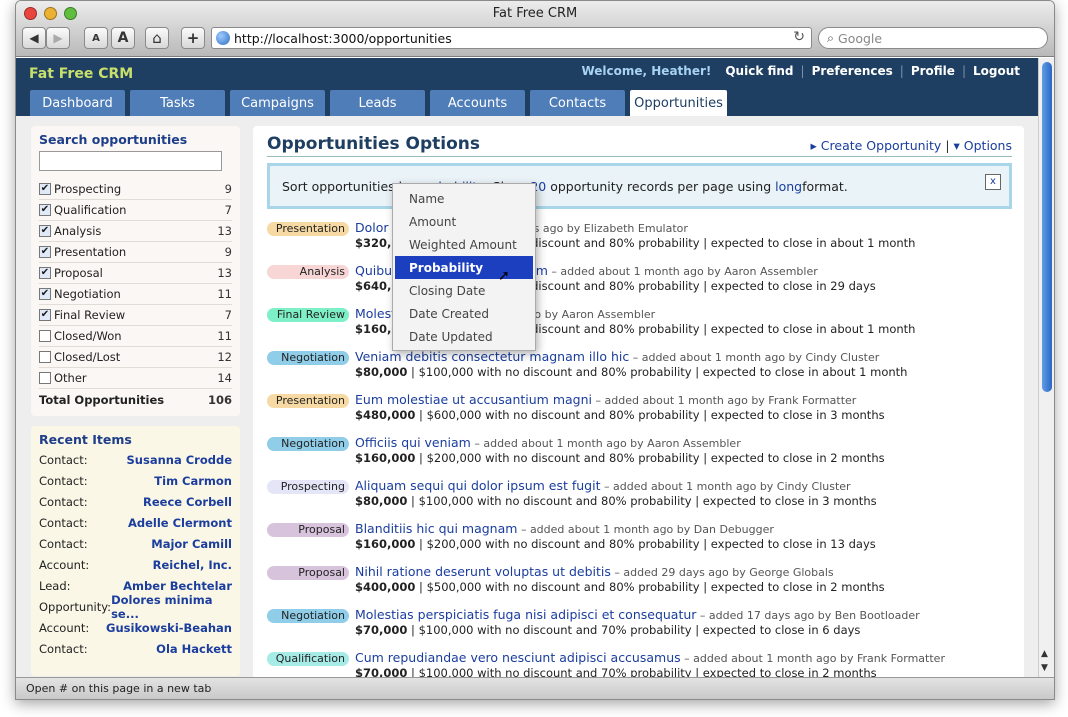  Describe the element at coordinates (436, 528) in the screenshot. I see `opportunity-name-link: Blanditiis hic qui magnam` at that location.